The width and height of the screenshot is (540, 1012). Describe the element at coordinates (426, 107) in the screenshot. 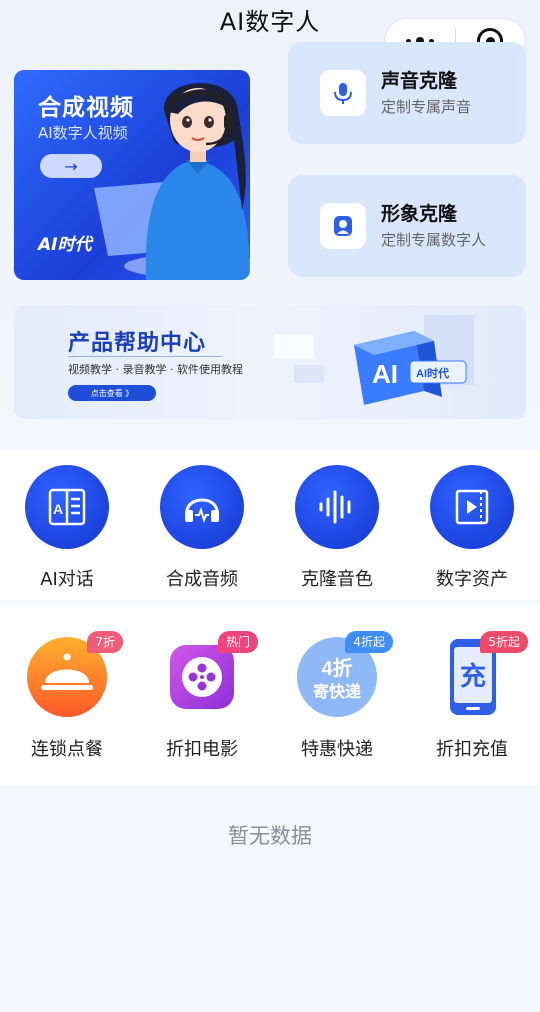

I see `voice-clone-subtitle: 定制专属声音` at that location.